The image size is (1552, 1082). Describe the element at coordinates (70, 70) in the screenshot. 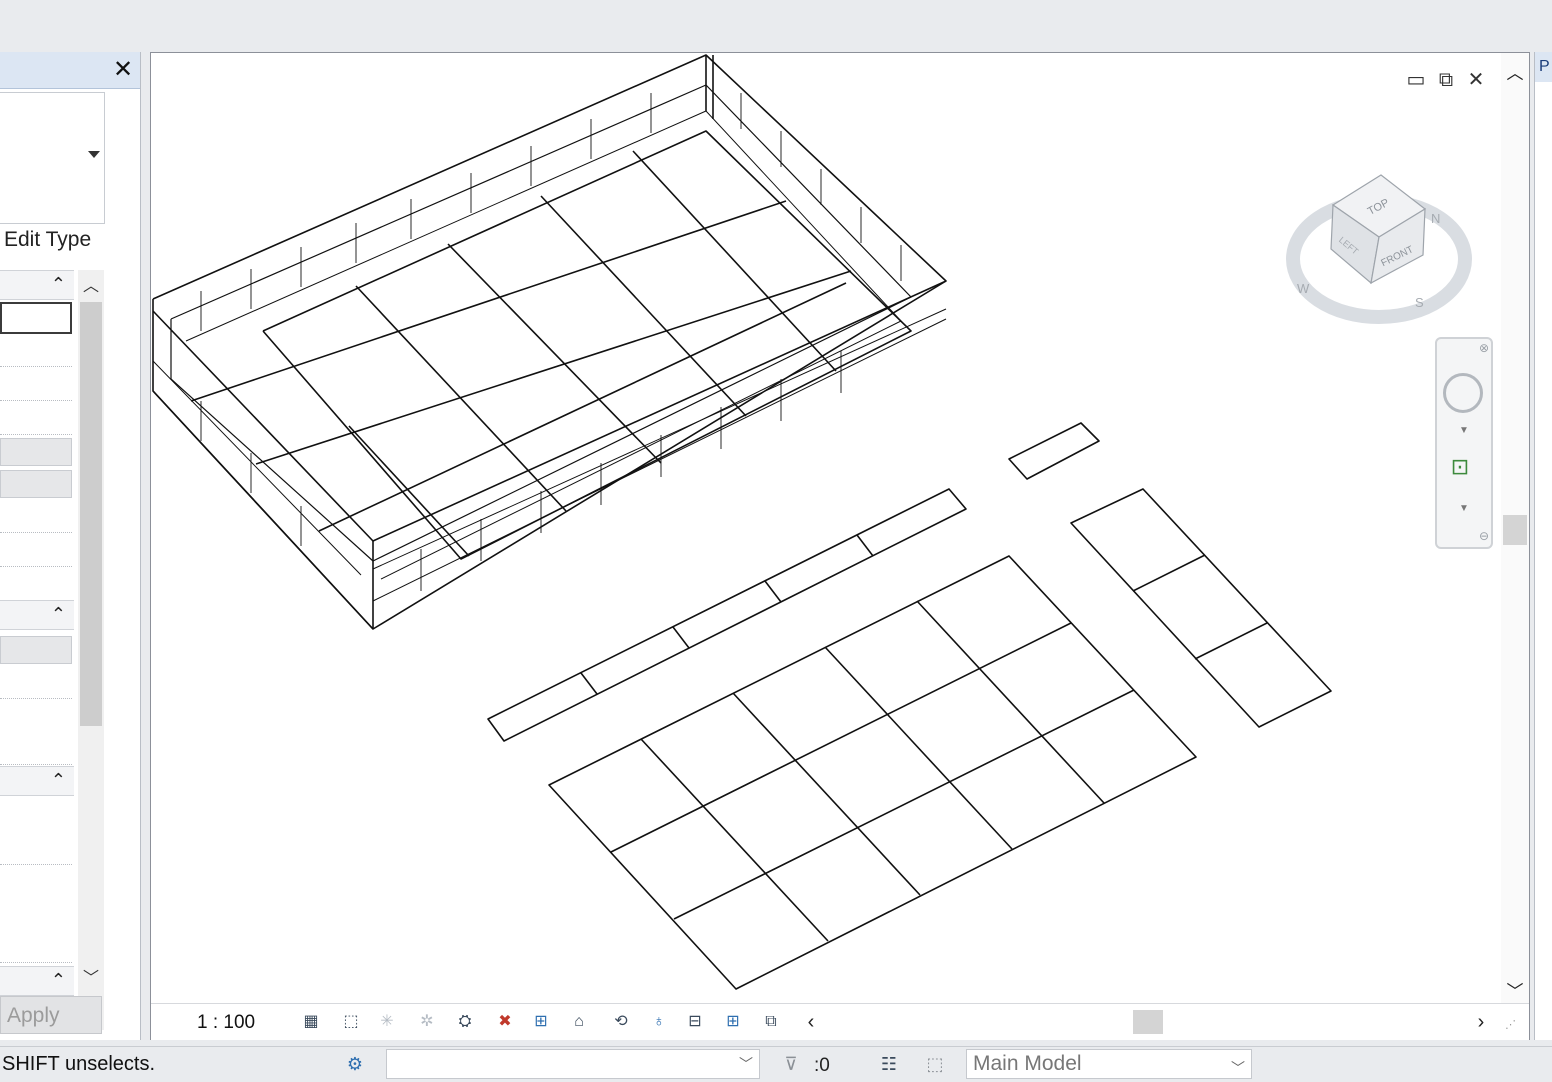

I see `properties-title-bar: ✕` at that location.